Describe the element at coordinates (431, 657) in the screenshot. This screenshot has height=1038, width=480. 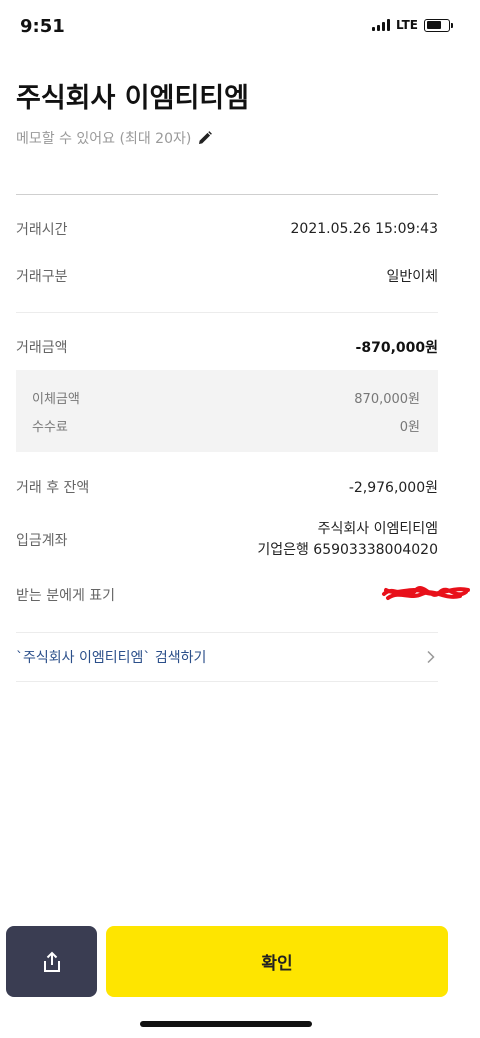
I see `chevron-right-icon` at that location.